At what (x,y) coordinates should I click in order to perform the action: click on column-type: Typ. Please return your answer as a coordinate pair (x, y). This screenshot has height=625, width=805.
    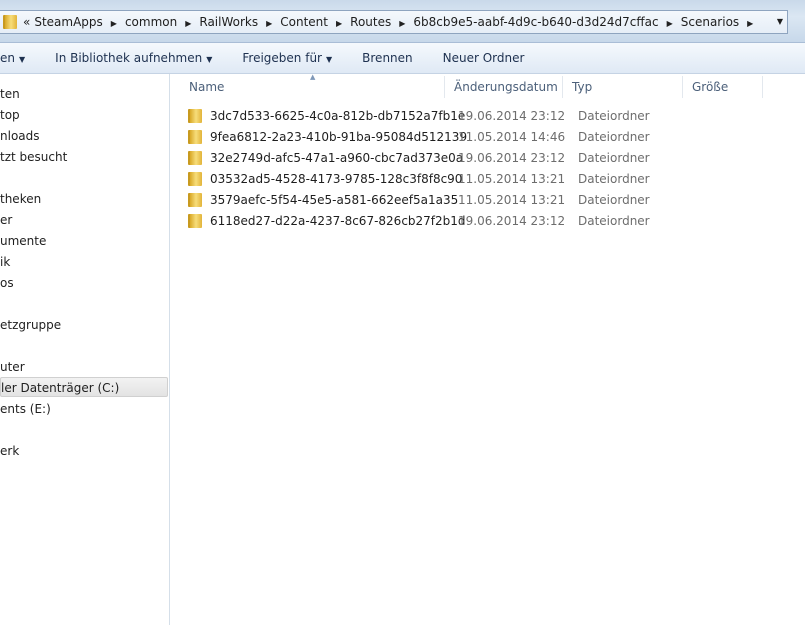
    Looking at the image, I should click on (623, 87).